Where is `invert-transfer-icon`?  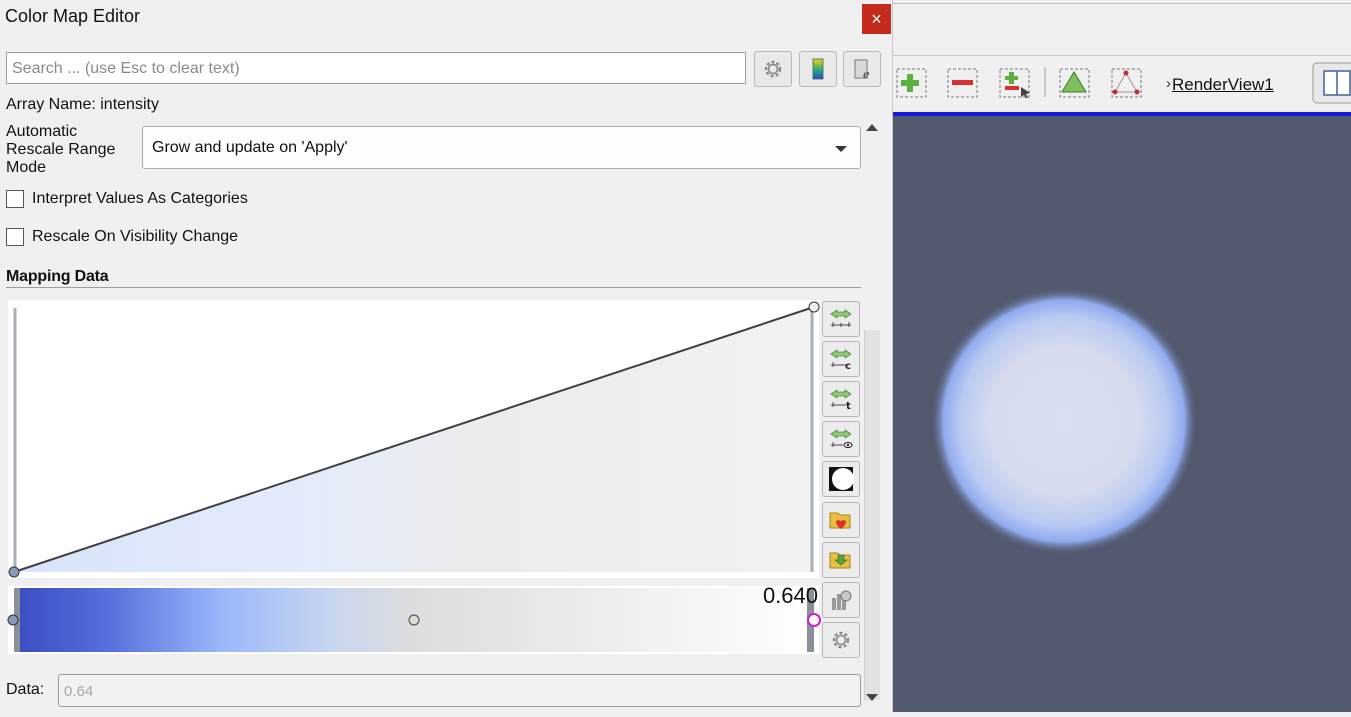 invert-transfer-icon is located at coordinates (841, 479).